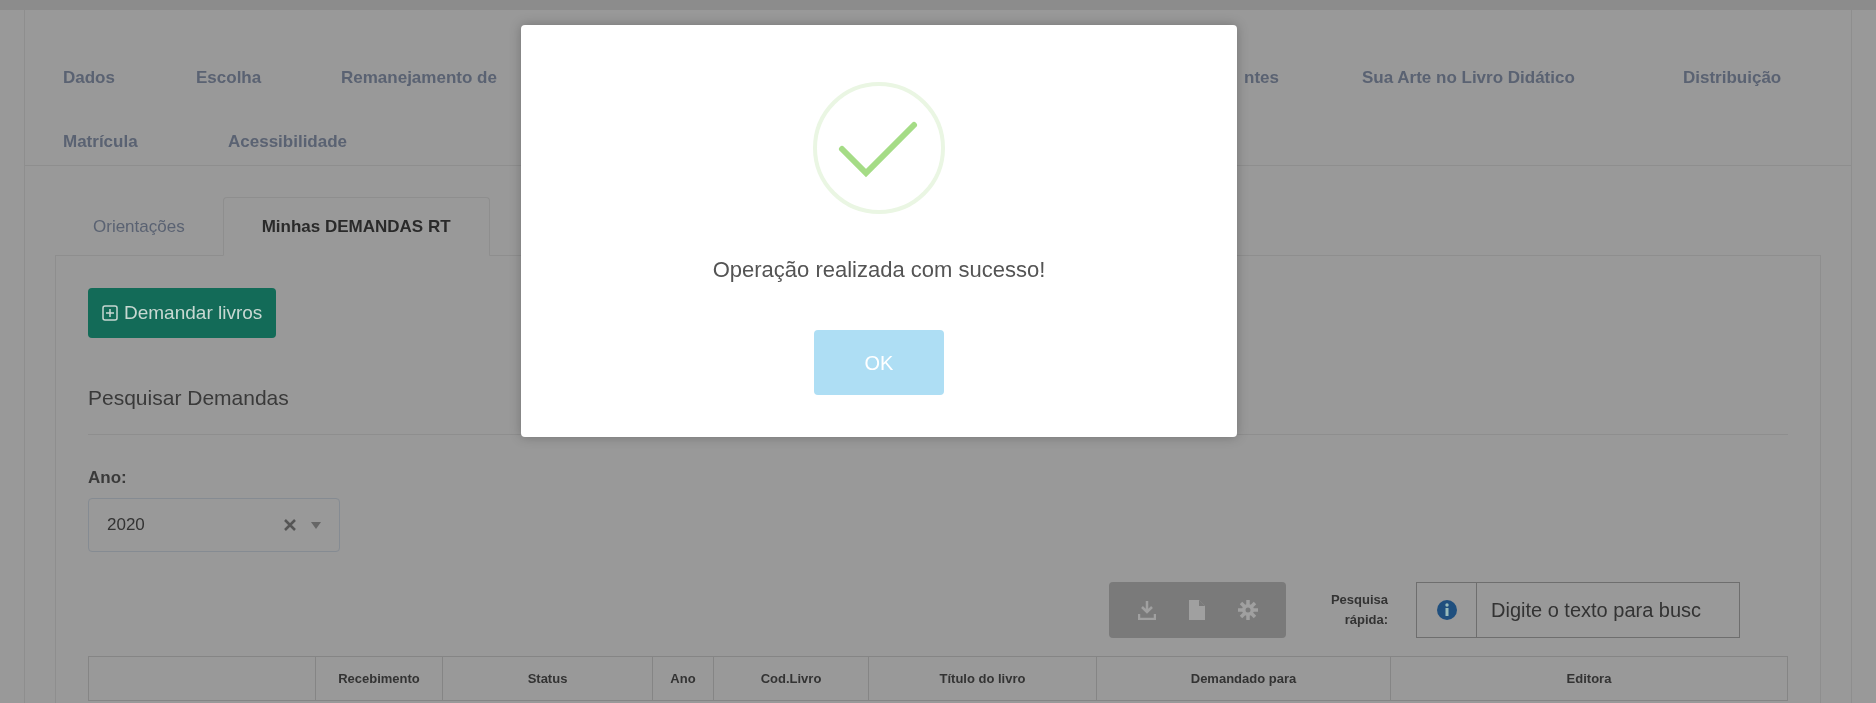  I want to click on clear-icon, so click(290, 525).